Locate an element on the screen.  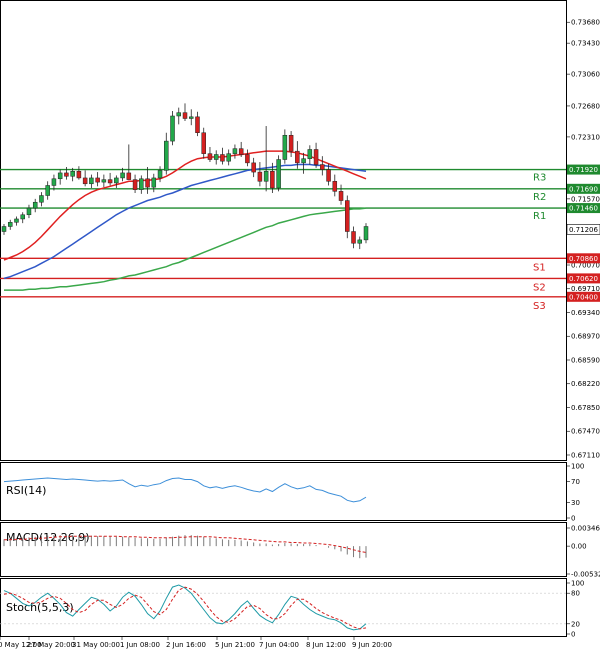
time-tick-label: 2 Jun 16:00 is located at coordinates (186, 645).